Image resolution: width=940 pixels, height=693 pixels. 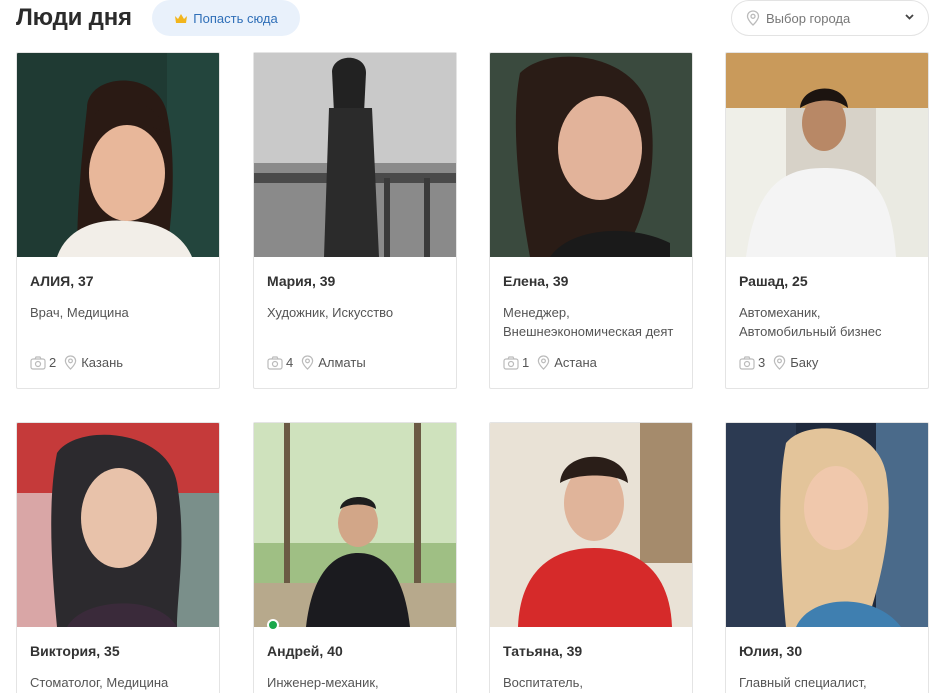 What do you see at coordinates (99, 682) in the screenshot?
I see `occupation-line-1: Стоматолог, Медицина` at bounding box center [99, 682].